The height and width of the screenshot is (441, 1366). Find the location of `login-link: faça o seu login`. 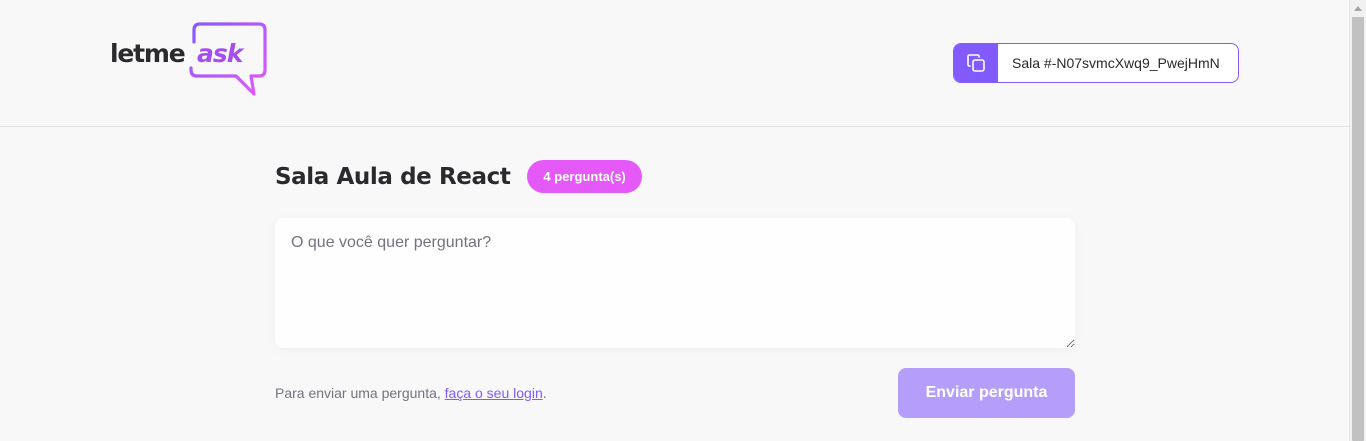

login-link: faça o seu login is located at coordinates (494, 393).